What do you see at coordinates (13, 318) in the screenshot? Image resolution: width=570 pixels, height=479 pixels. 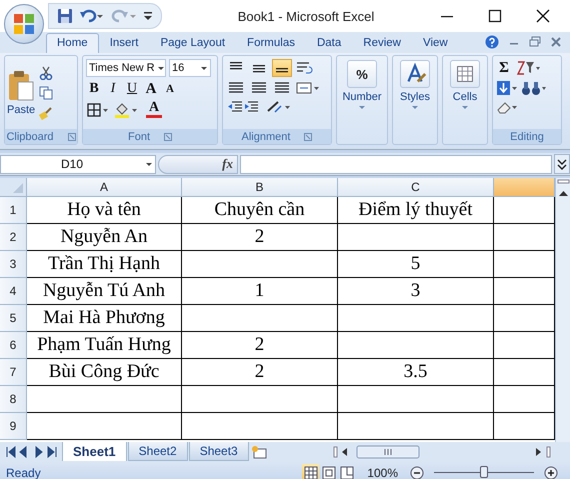 I see `row-header: 5` at bounding box center [13, 318].